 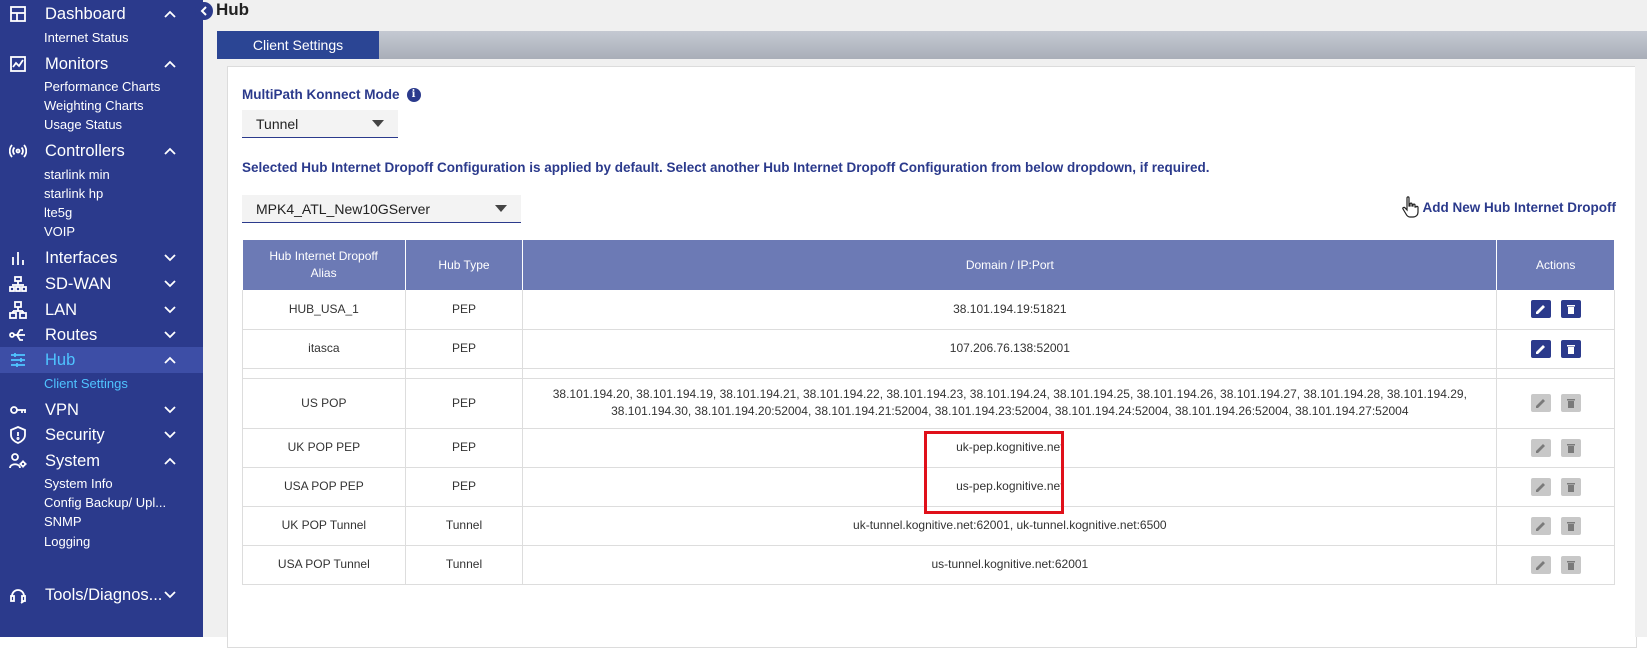 I want to click on sidebar-subitem-starlink-hp: starlink hp, so click(x=73, y=193).